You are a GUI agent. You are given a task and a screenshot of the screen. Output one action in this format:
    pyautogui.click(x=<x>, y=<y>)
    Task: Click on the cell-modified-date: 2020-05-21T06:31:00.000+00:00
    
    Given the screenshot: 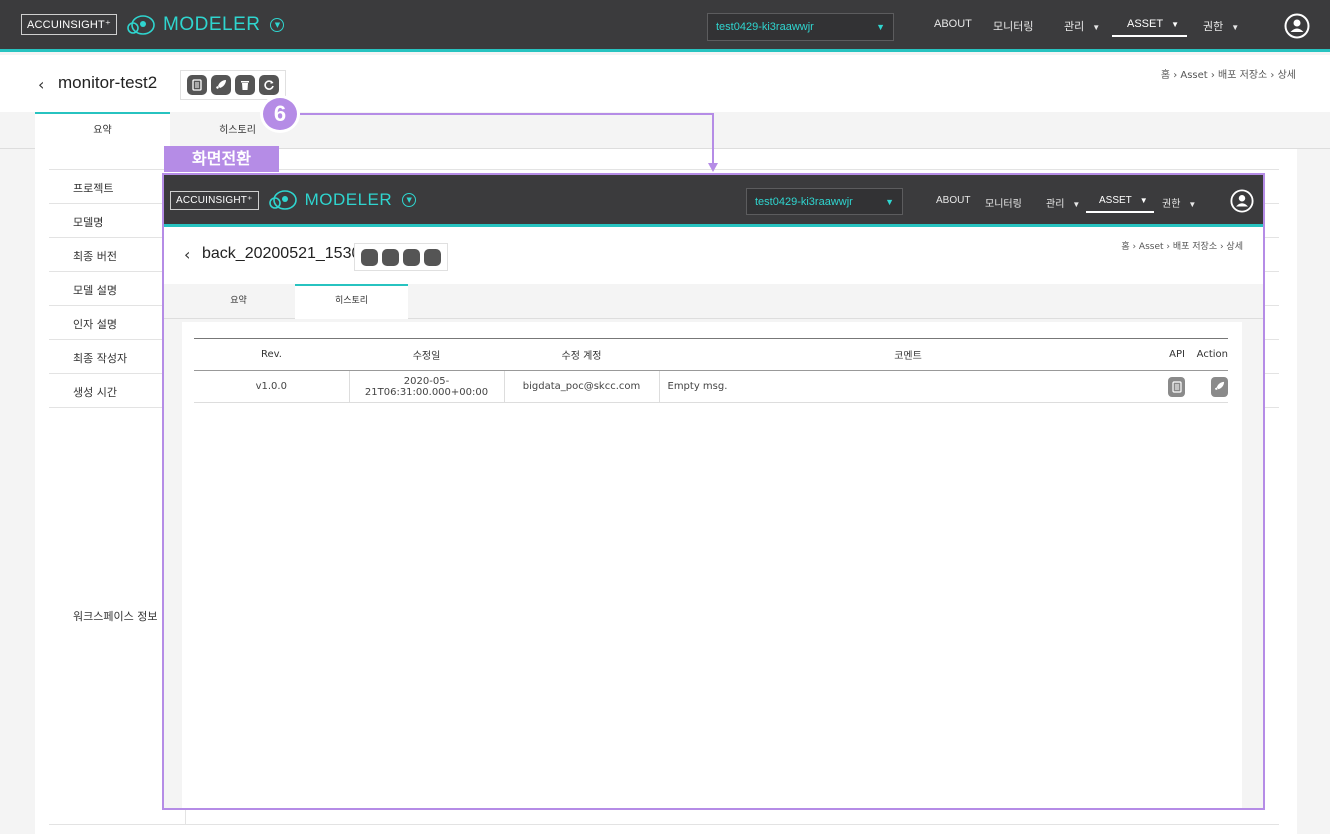 What is the action you would take?
    pyautogui.click(x=427, y=386)
    